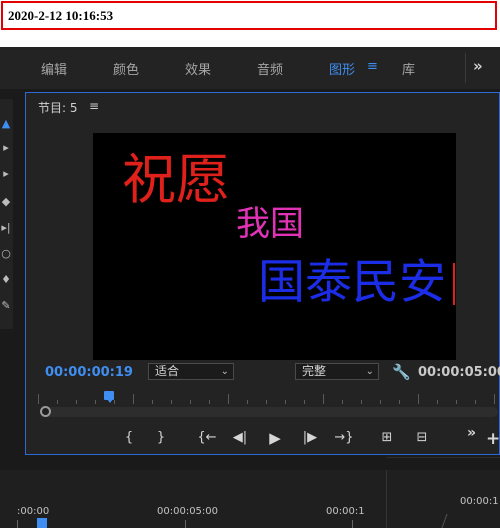 This screenshot has width=500, height=528. Describe the element at coordinates (372, 66) in the screenshot. I see `workspace-menu-icon: ≡` at that location.